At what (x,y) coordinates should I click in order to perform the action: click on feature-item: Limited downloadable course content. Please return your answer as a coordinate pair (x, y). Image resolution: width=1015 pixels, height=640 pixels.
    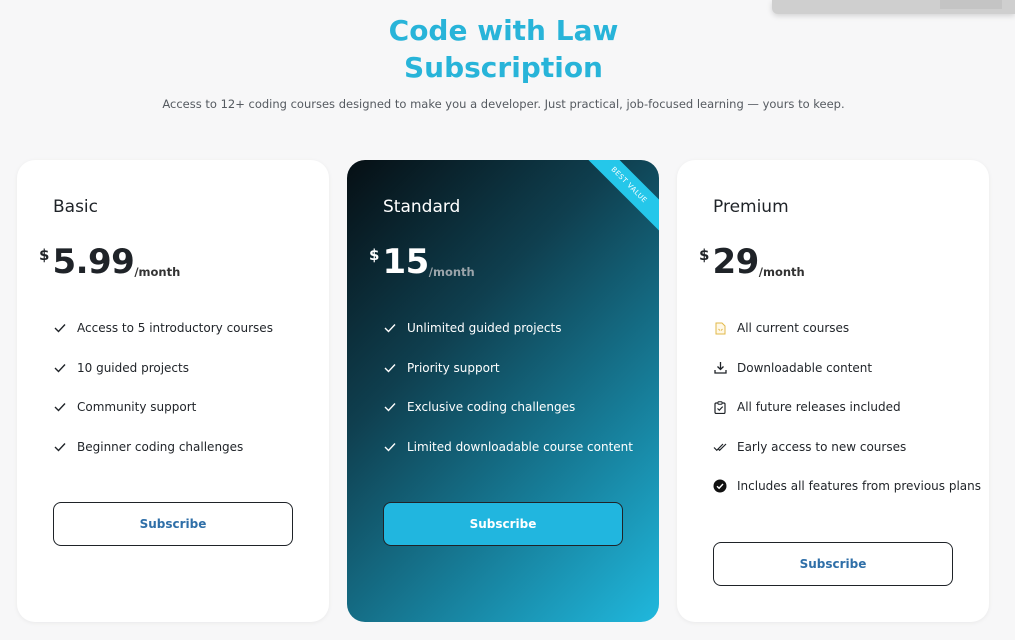
    Looking at the image, I should click on (508, 447).